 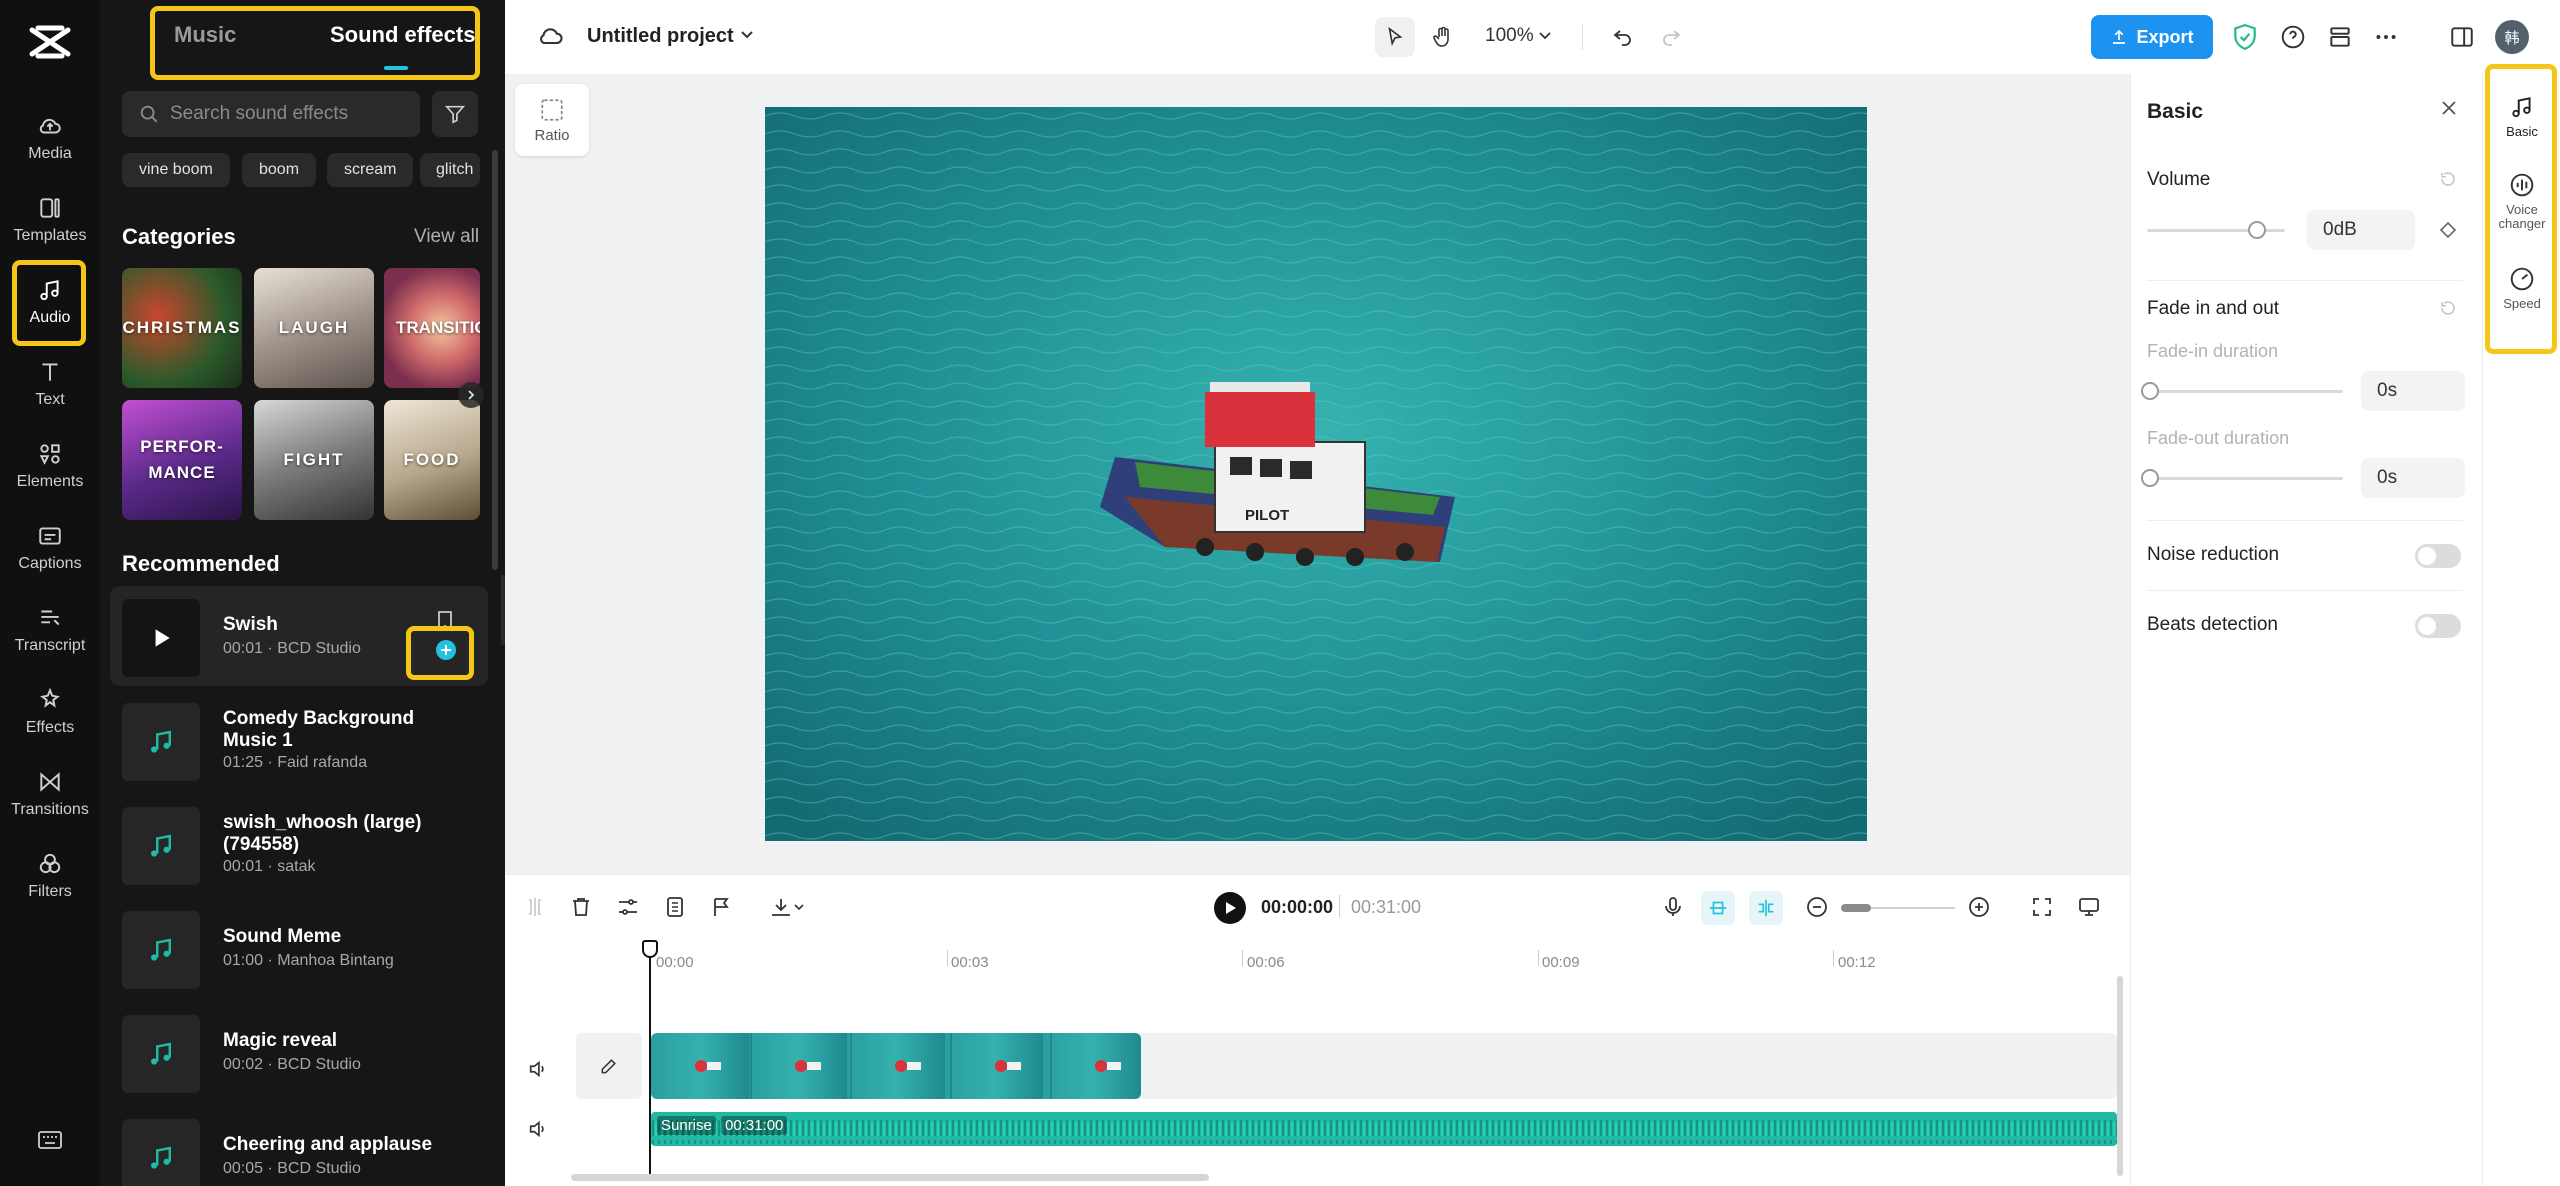 What do you see at coordinates (432, 328) in the screenshot?
I see `category-transition: TRANSITIO` at bounding box center [432, 328].